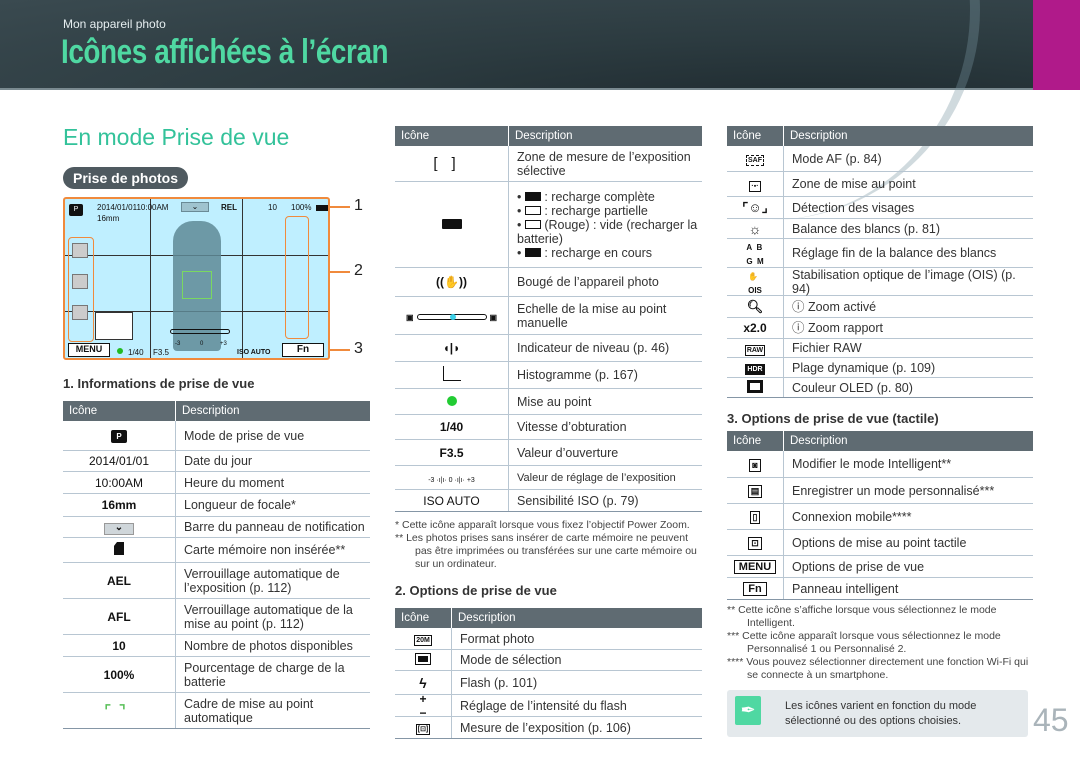 The height and width of the screenshot is (765, 1080). Describe the element at coordinates (234, 482) in the screenshot. I see `description-text: Heure du moment` at that location.